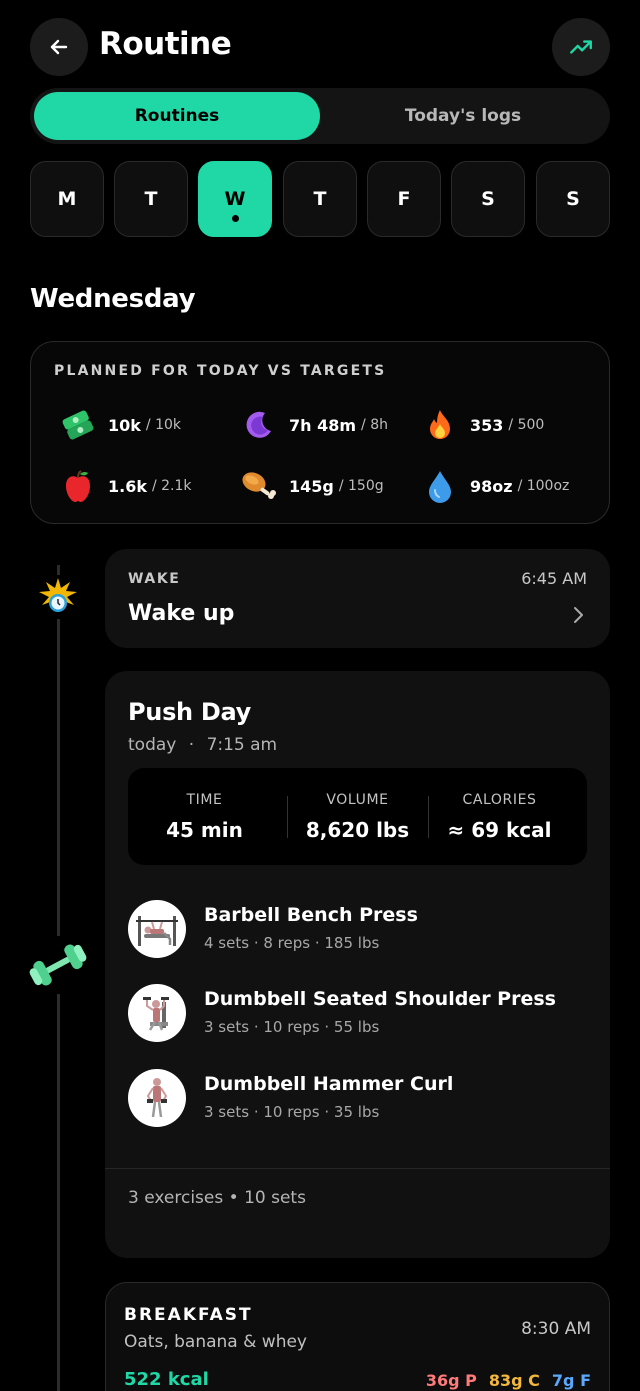 The height and width of the screenshot is (1391, 640). I want to click on day-label: W, so click(235, 199).